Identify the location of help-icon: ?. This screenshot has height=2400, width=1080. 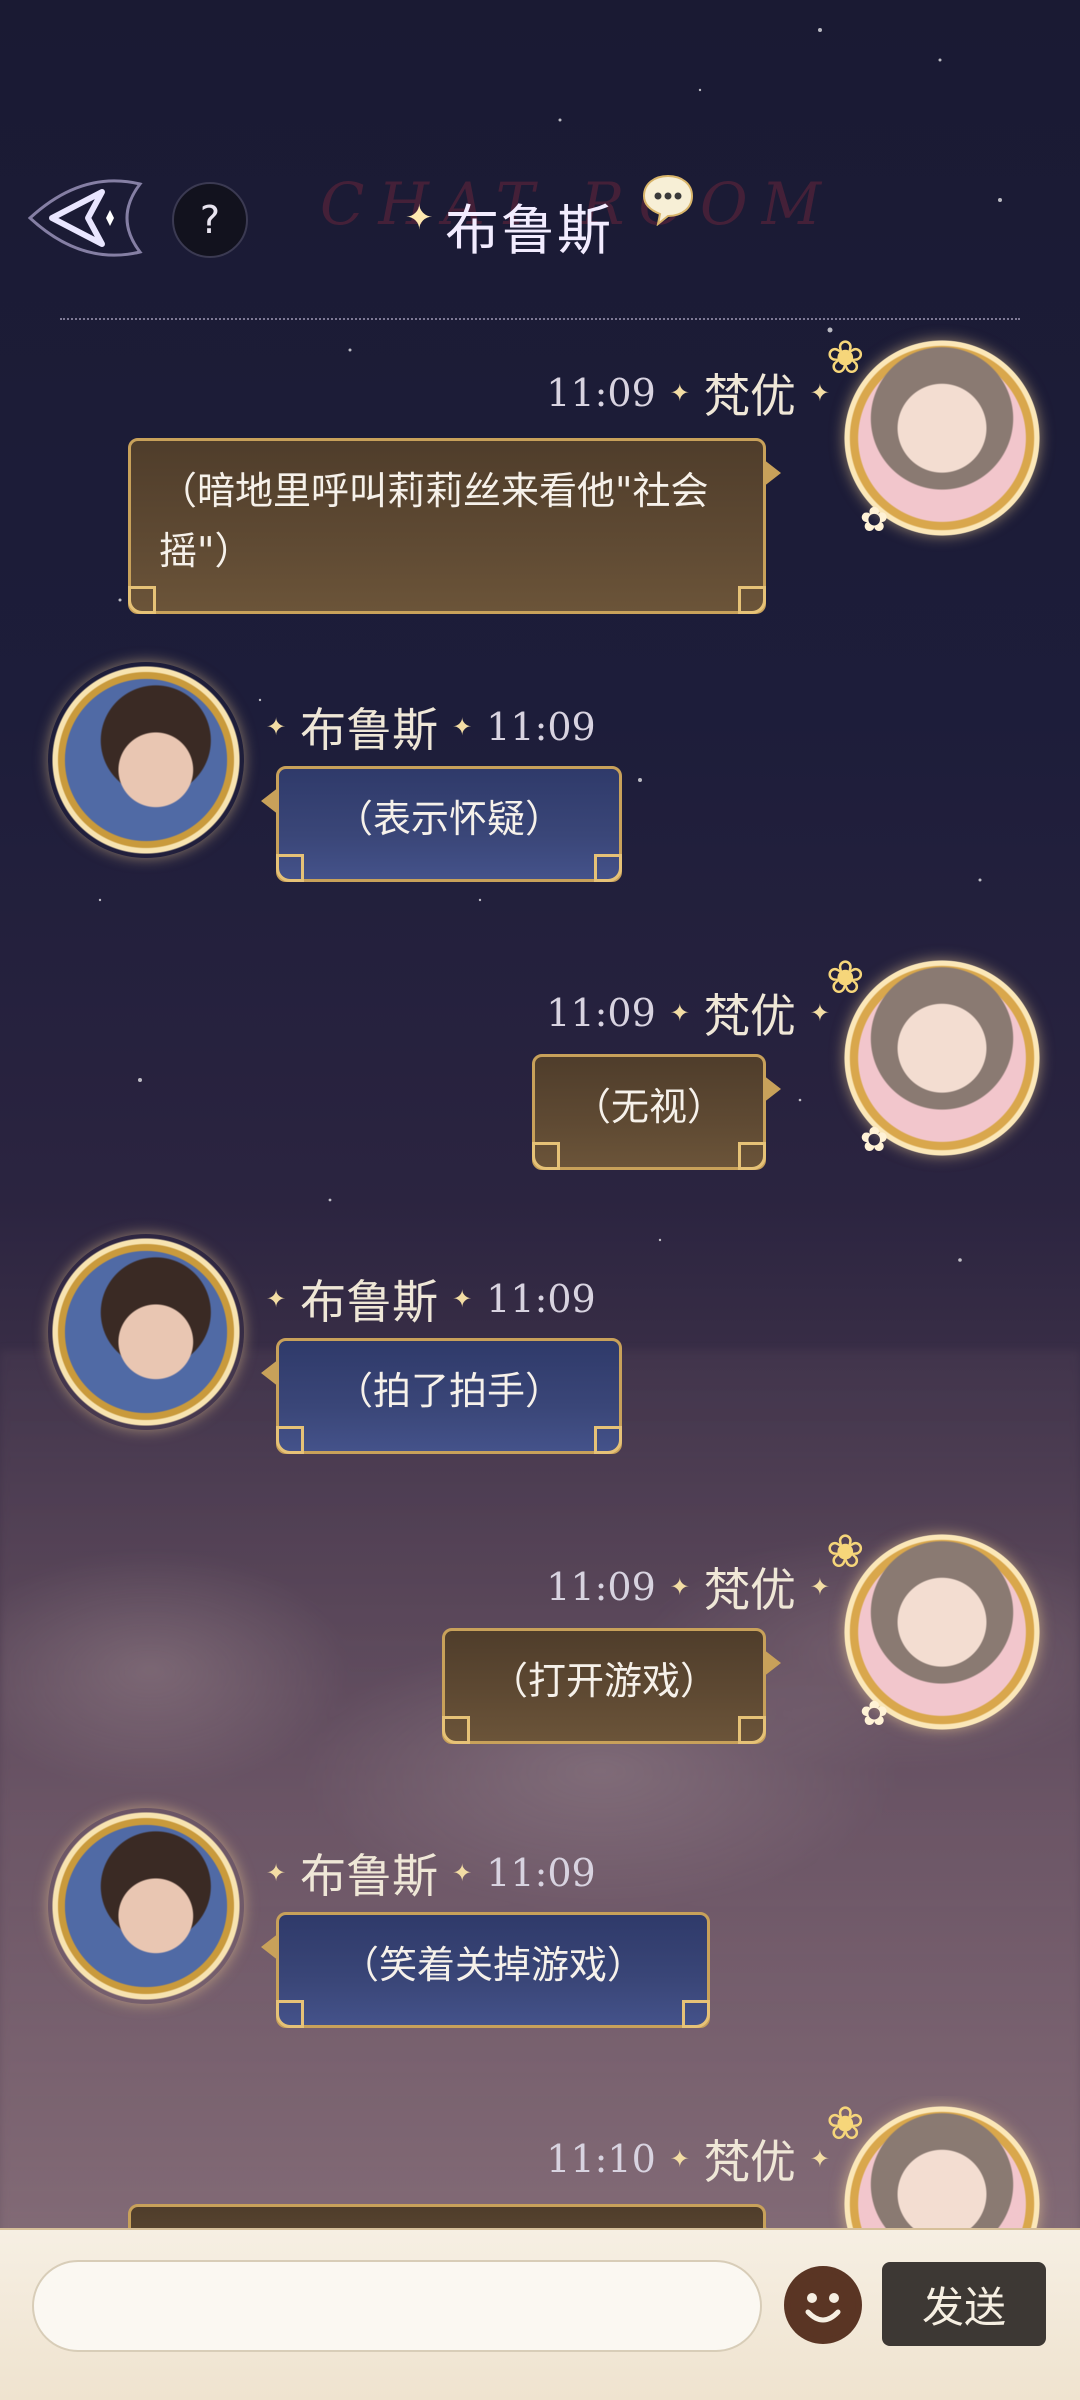
(210, 220).